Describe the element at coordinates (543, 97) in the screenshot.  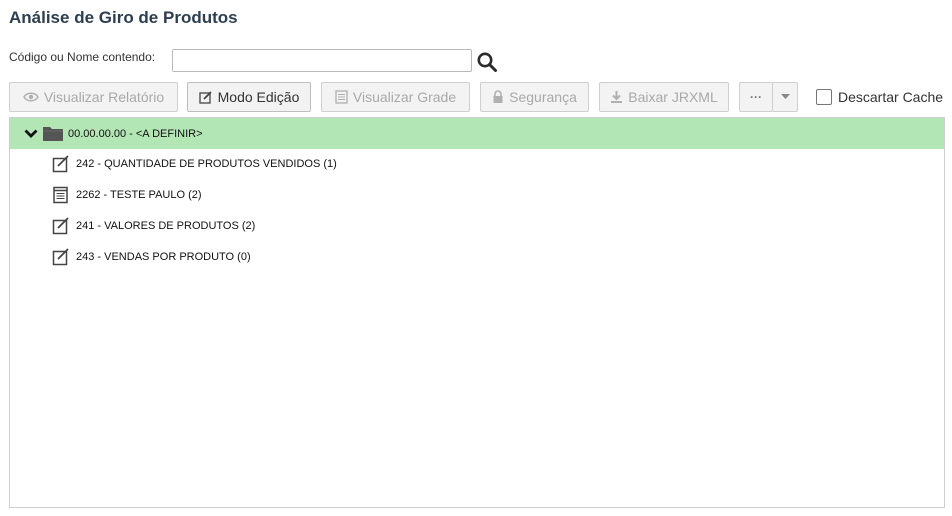
I see `security-label: Segurança` at that location.